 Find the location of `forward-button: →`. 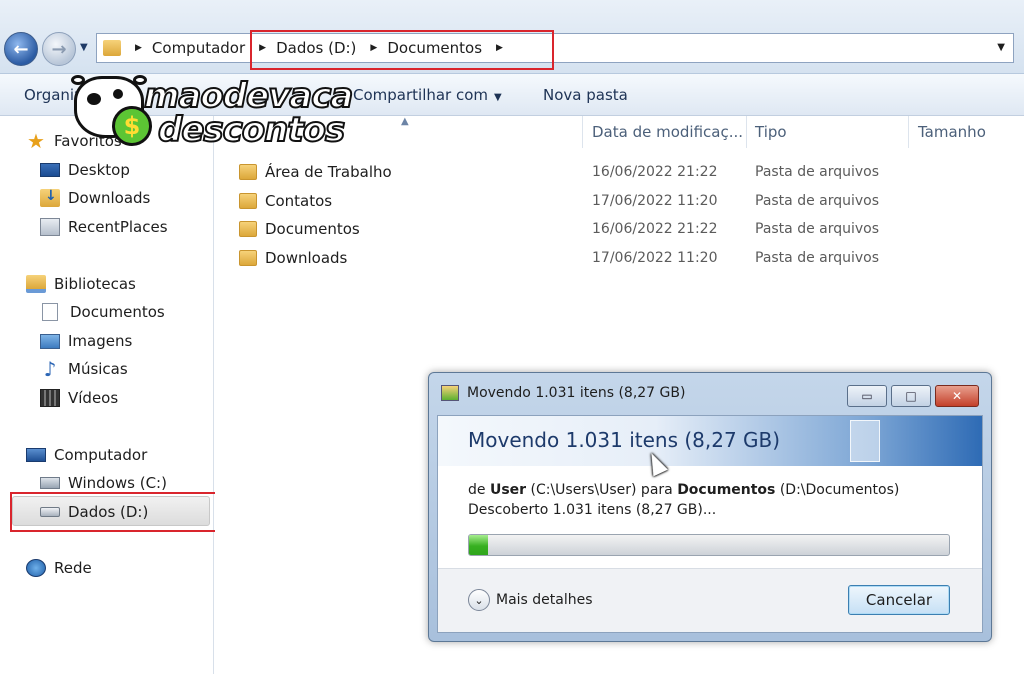

forward-button: → is located at coordinates (59, 49).